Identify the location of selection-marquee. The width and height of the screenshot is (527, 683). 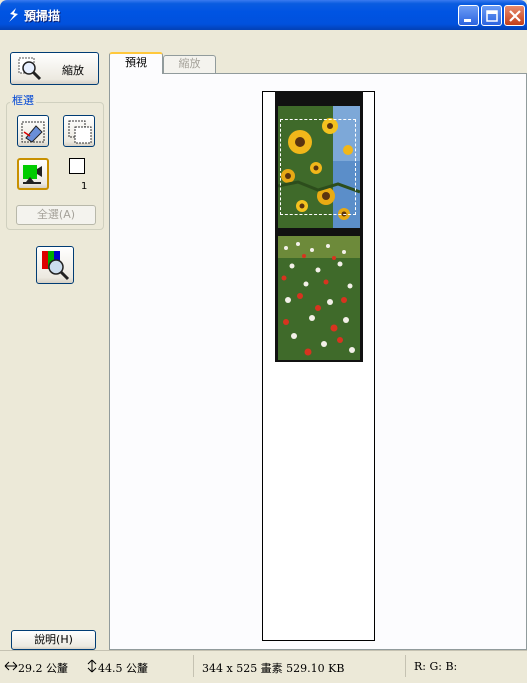
(318, 167).